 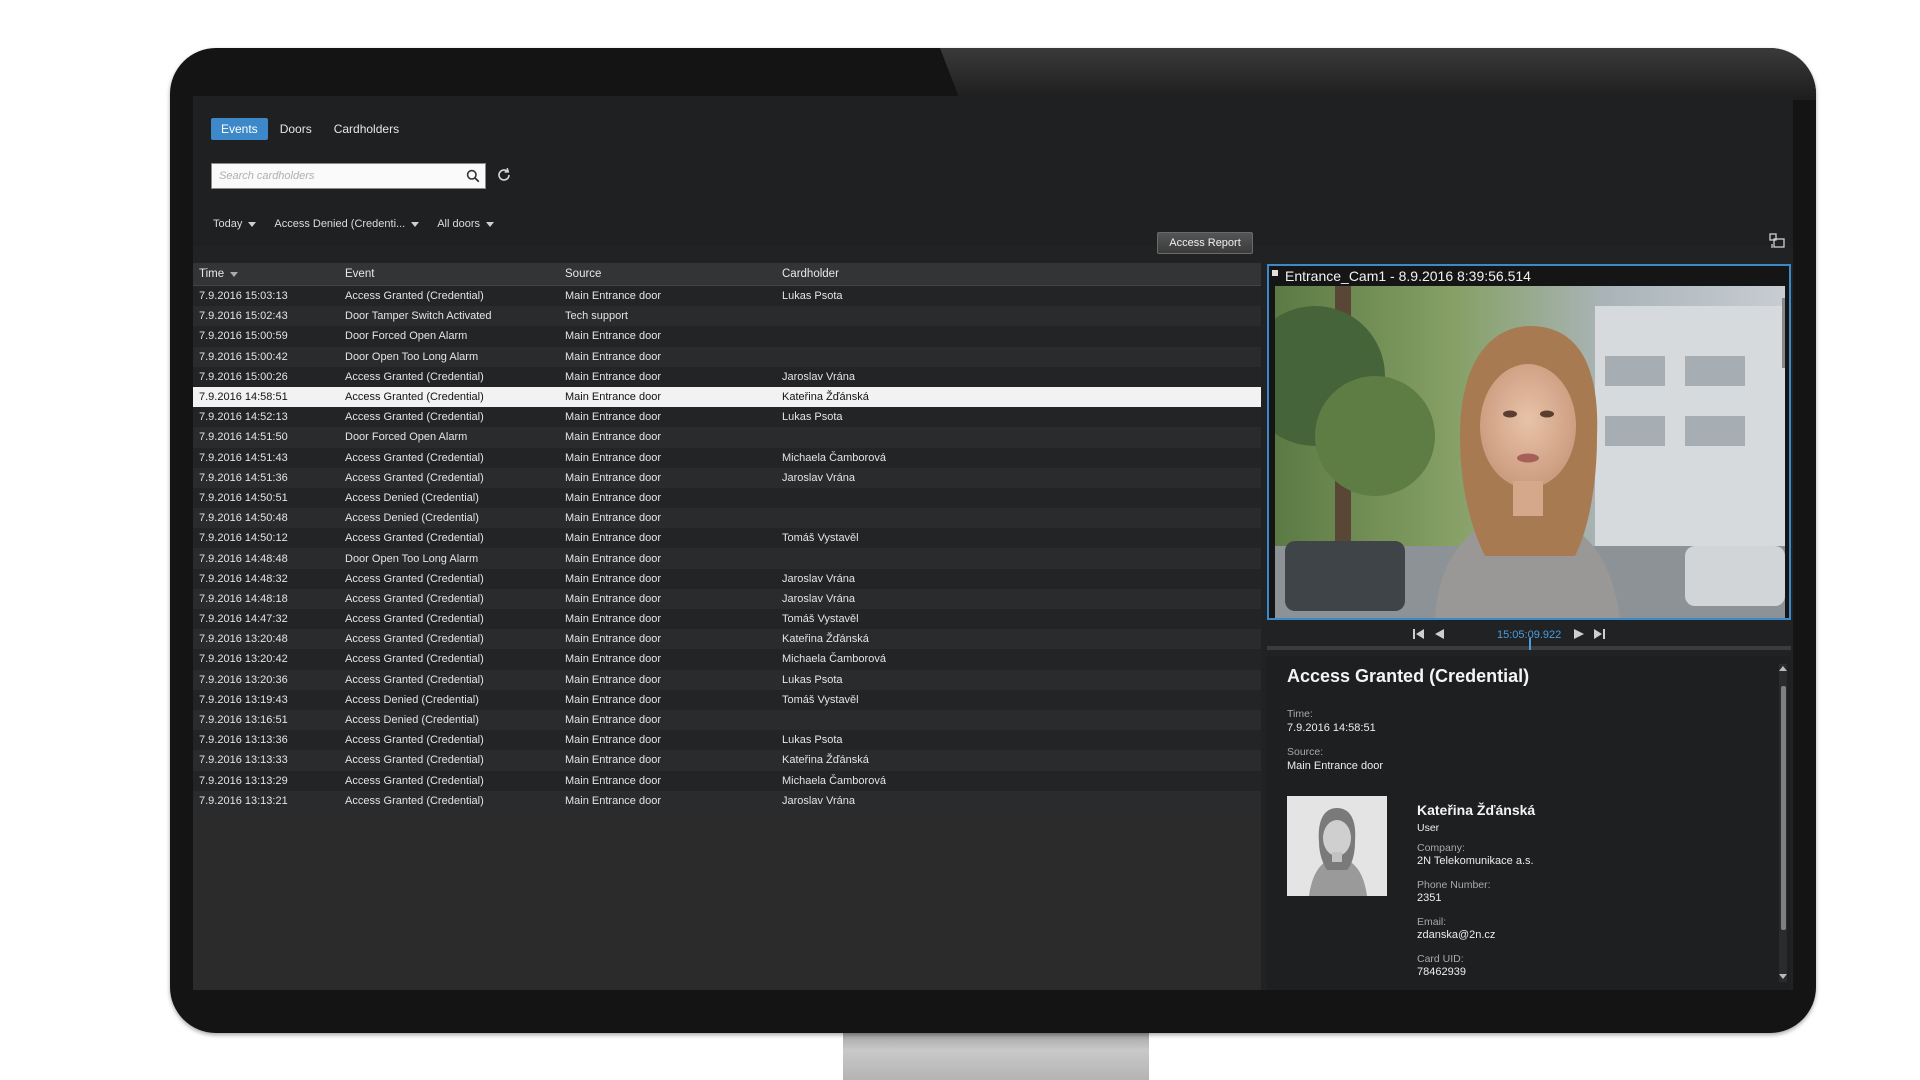 I want to click on chevron-down-icon, so click(x=252, y=224).